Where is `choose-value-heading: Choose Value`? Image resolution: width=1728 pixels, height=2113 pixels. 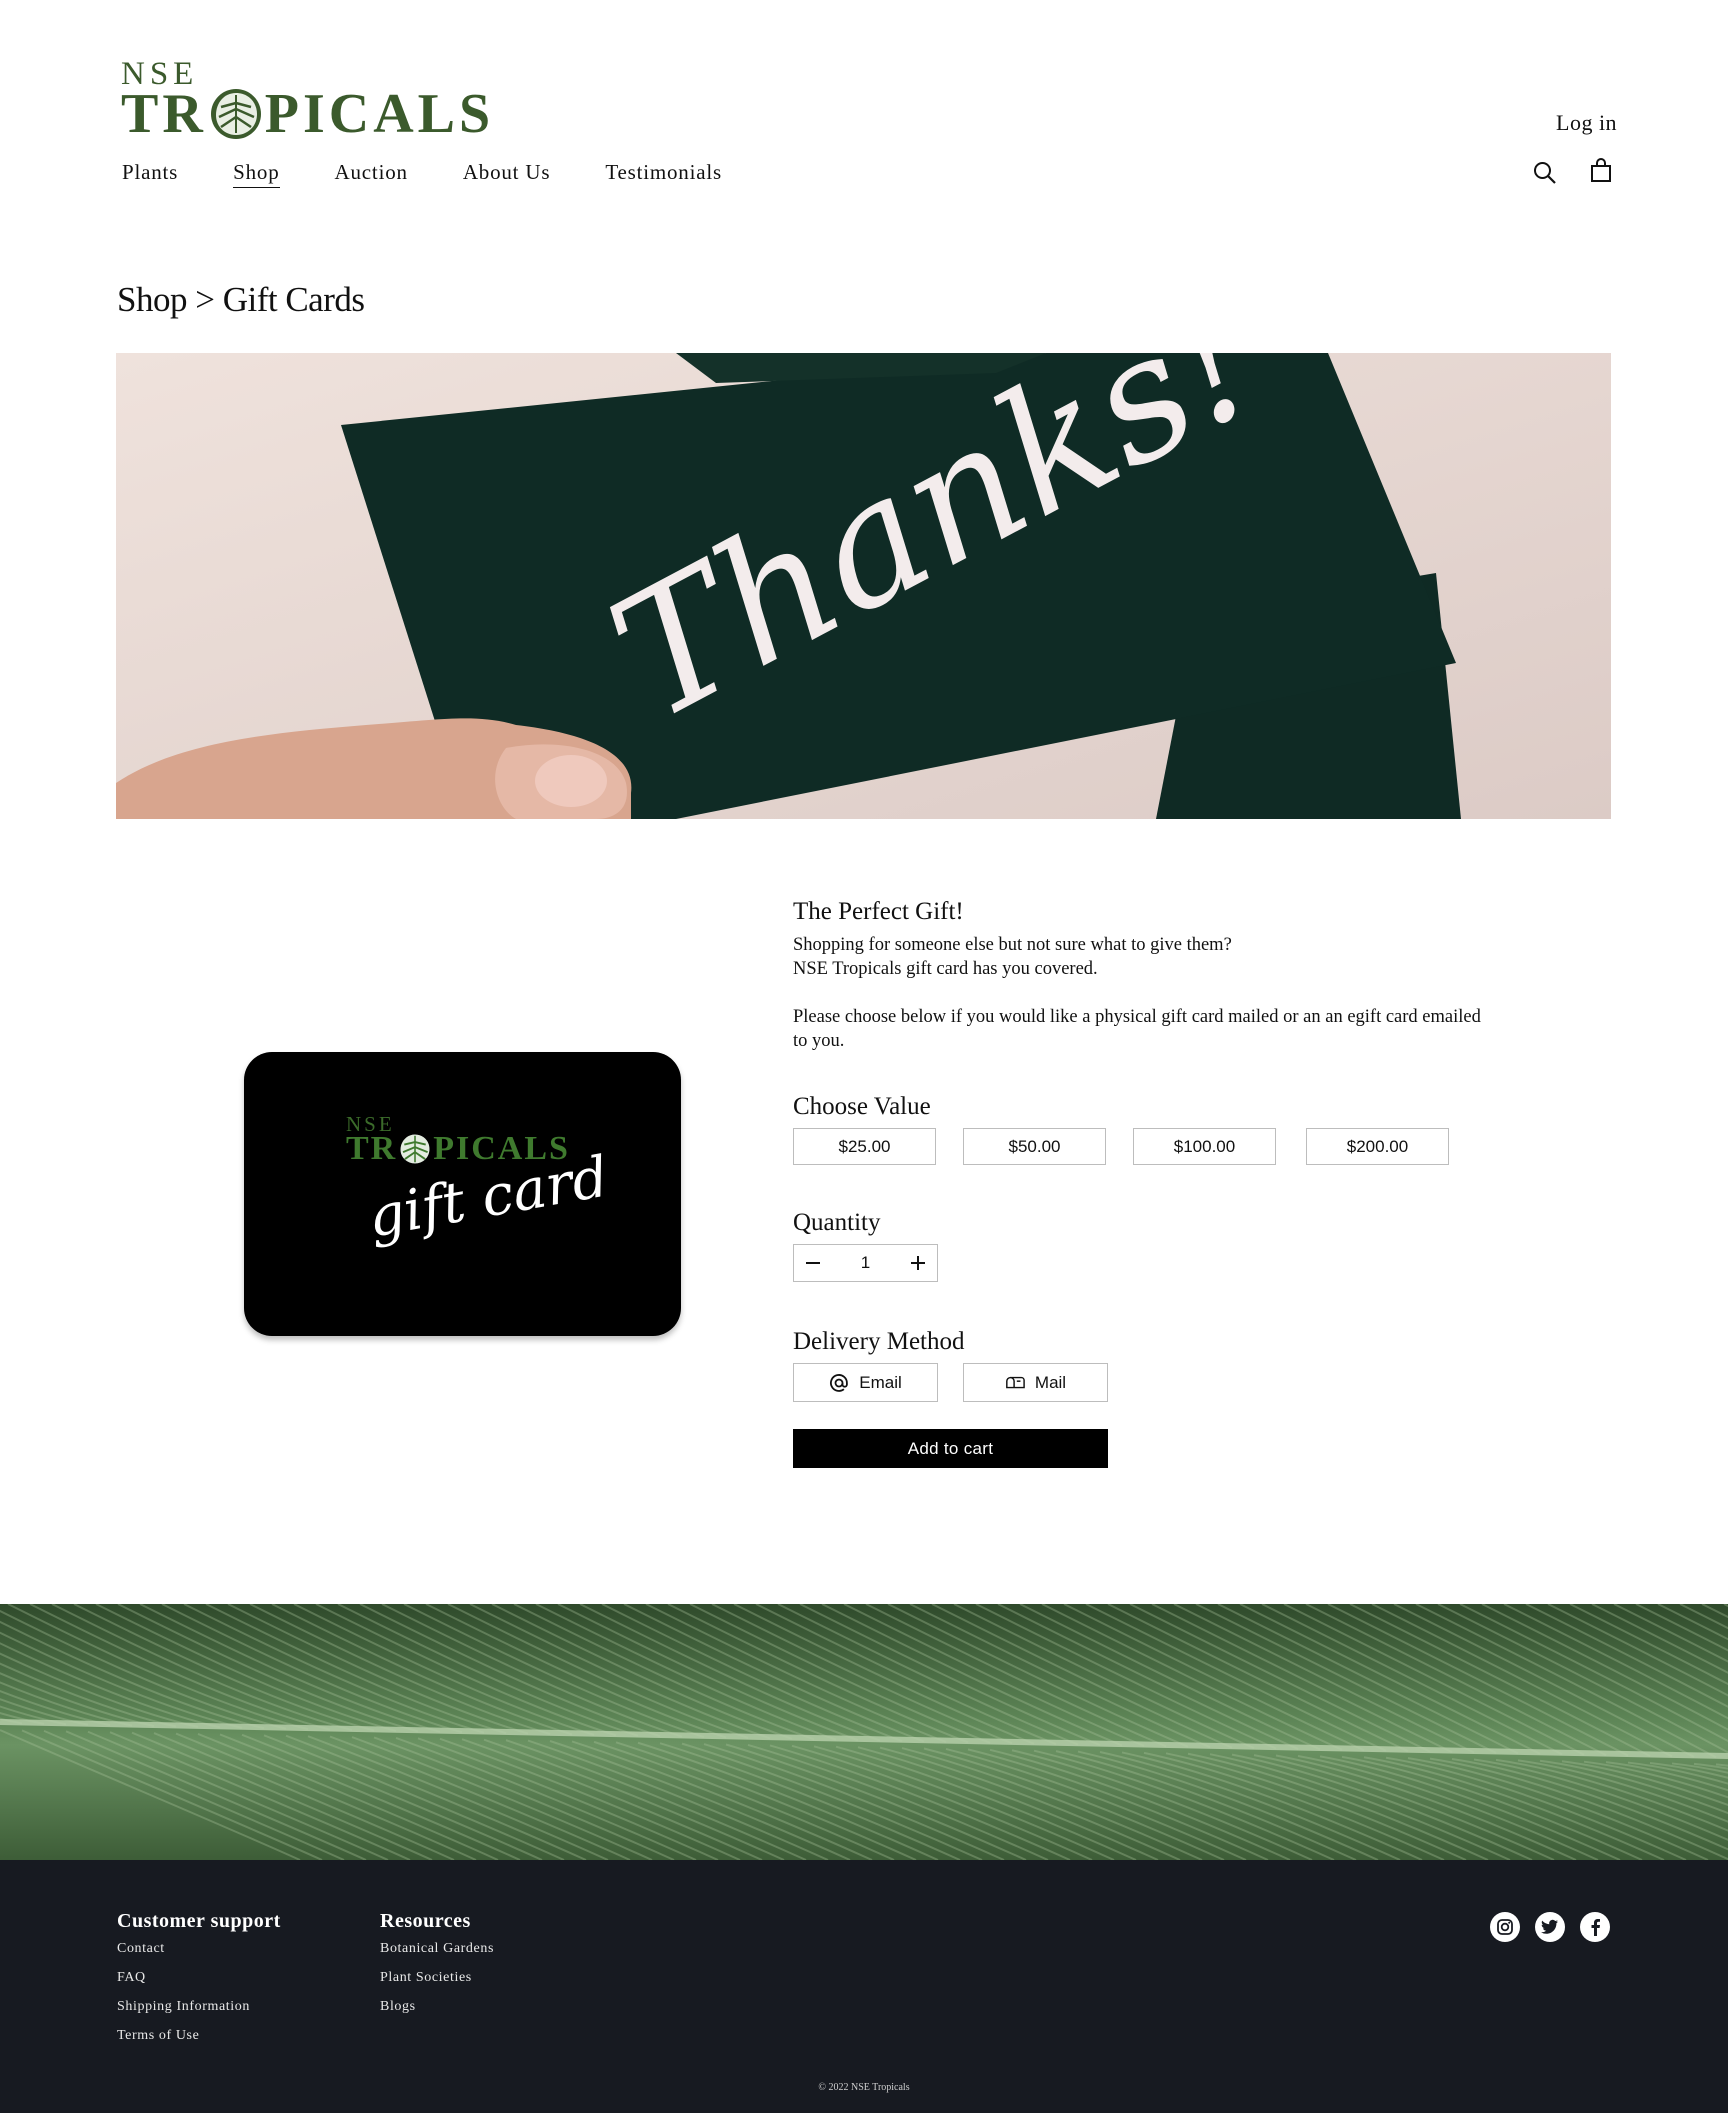
choose-value-heading: Choose Value is located at coordinates (862, 1106).